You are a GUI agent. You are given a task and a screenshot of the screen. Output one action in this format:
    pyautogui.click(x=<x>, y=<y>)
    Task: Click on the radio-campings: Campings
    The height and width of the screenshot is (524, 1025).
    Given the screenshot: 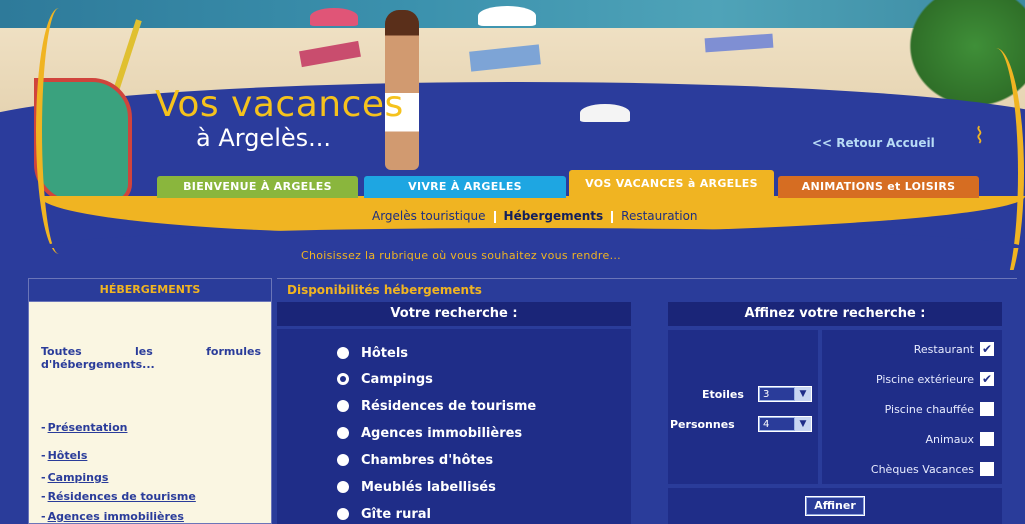 What is the action you would take?
    pyautogui.click(x=385, y=379)
    